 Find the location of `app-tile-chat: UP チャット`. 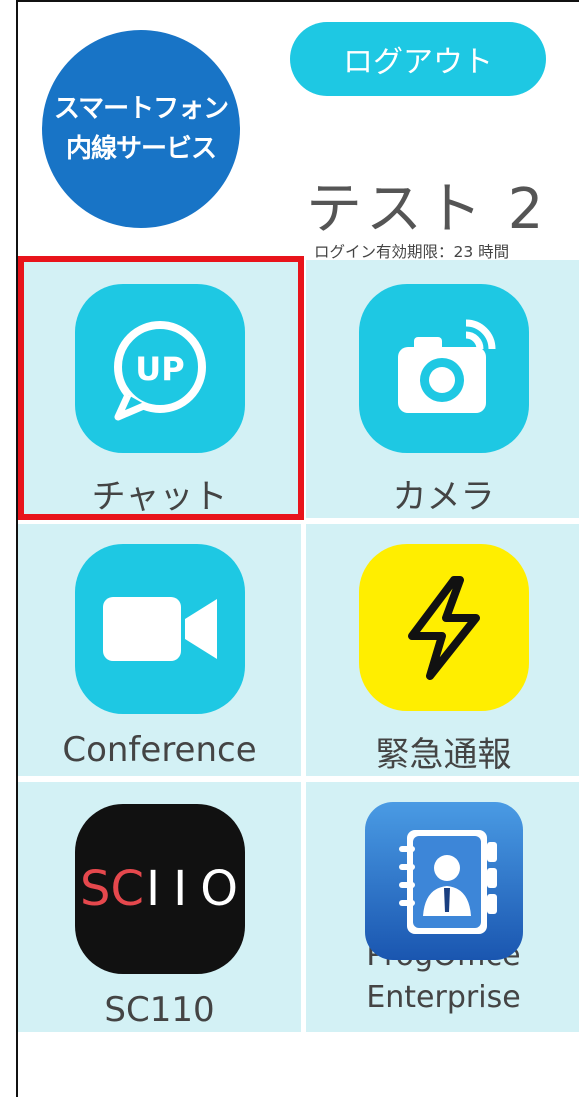

app-tile-chat: UP チャット is located at coordinates (159, 389).